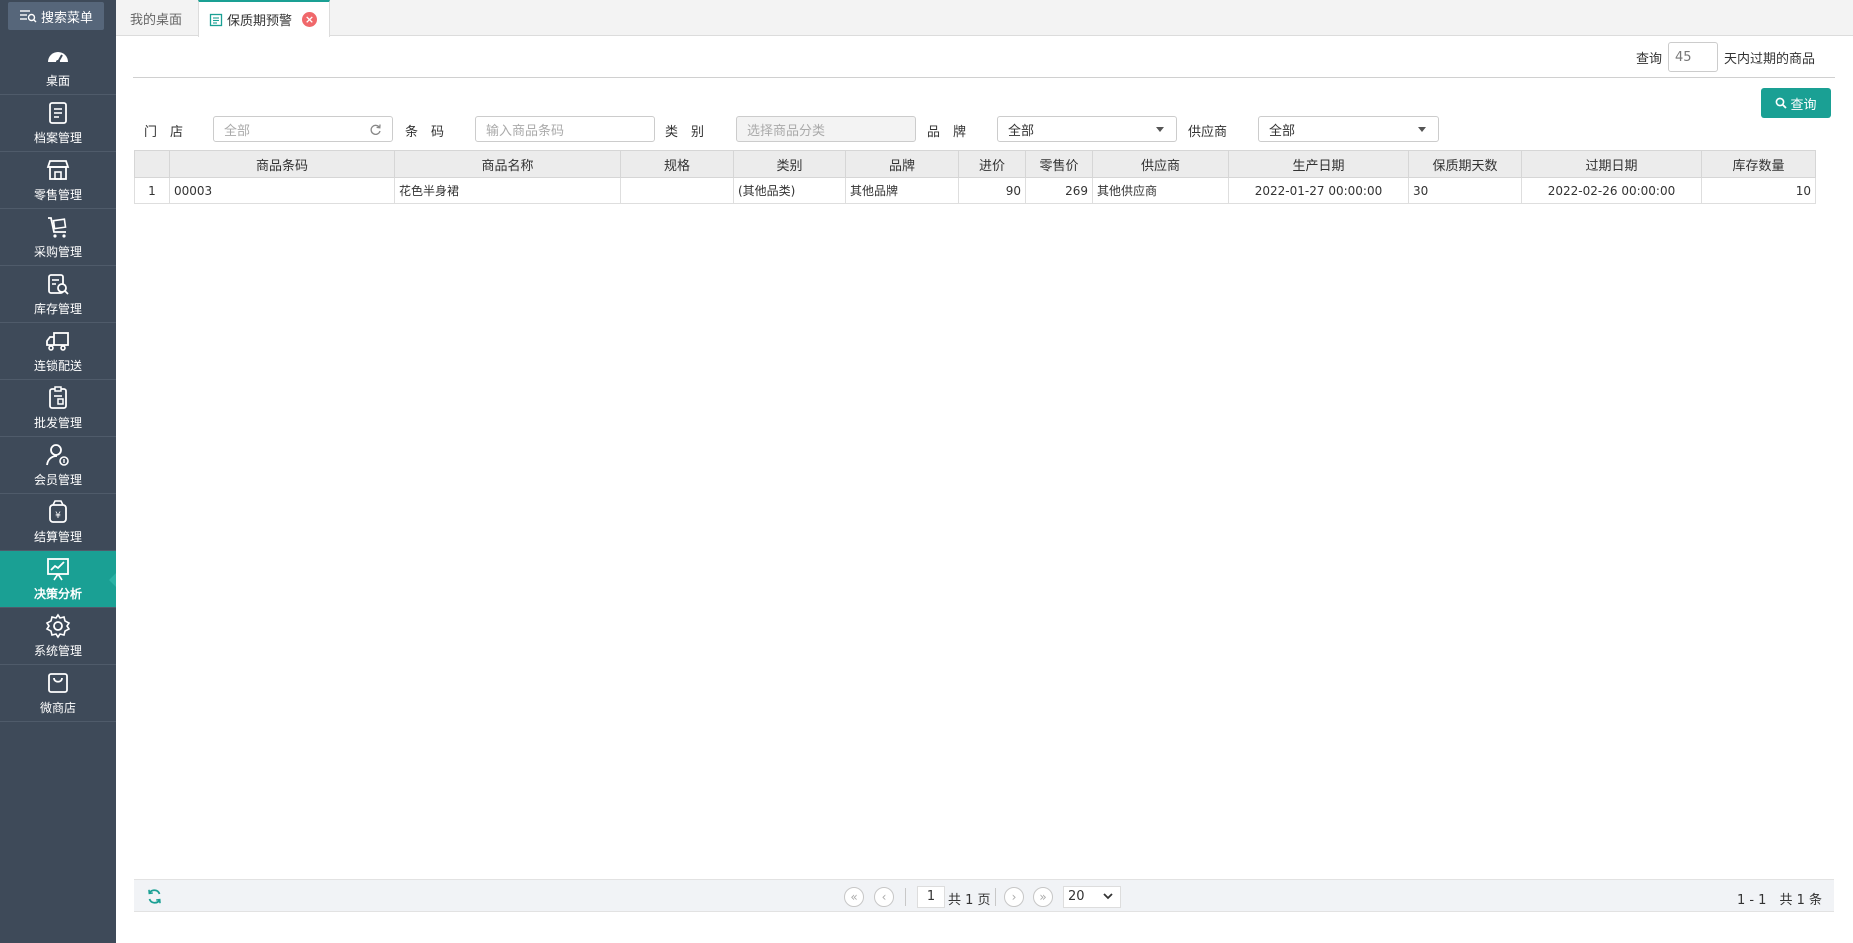  I want to click on sidebar-item-delivery: 连锁配送, so click(58, 351).